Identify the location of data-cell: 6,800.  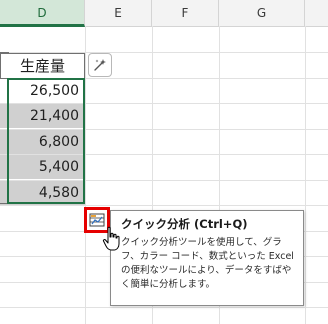
(42, 142).